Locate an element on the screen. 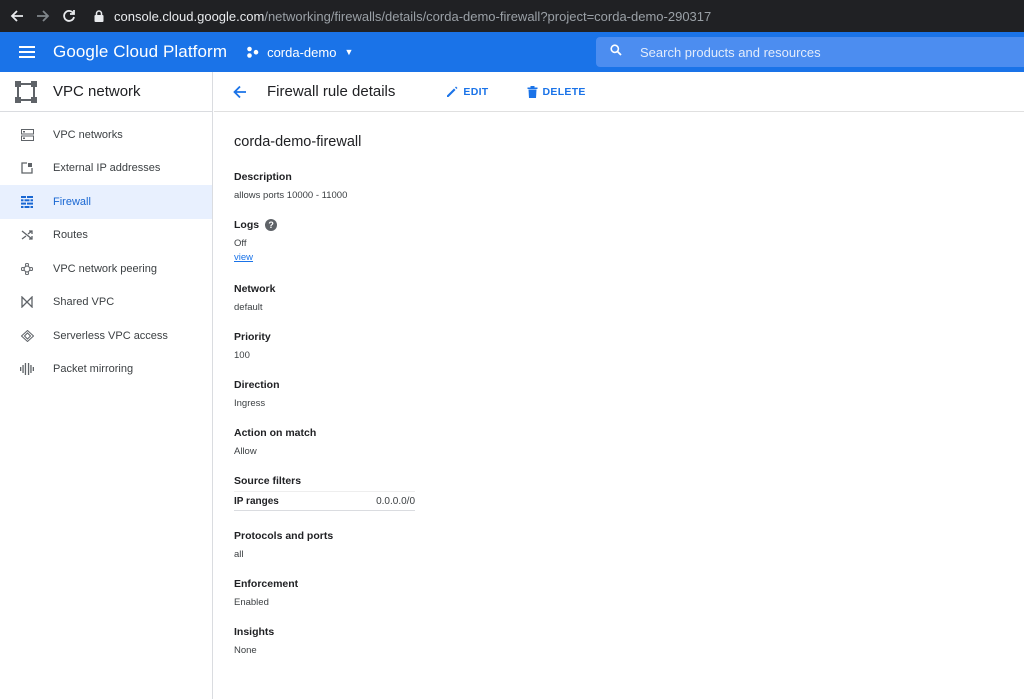 The image size is (1024, 699). sidebar-item-label: Shared VPC is located at coordinates (84, 302).